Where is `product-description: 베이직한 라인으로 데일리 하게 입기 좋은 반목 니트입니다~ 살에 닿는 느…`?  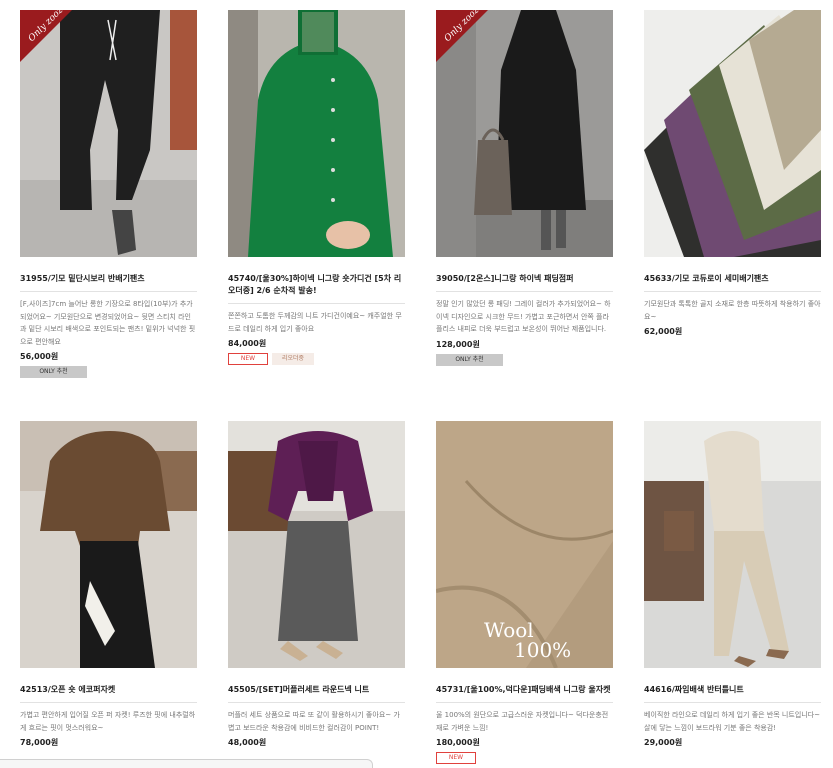
product-description: 베이직한 라인으로 데일리 하게 입기 좋은 반목 니트입니다~ 살에 닿는 느… is located at coordinates (732, 721).